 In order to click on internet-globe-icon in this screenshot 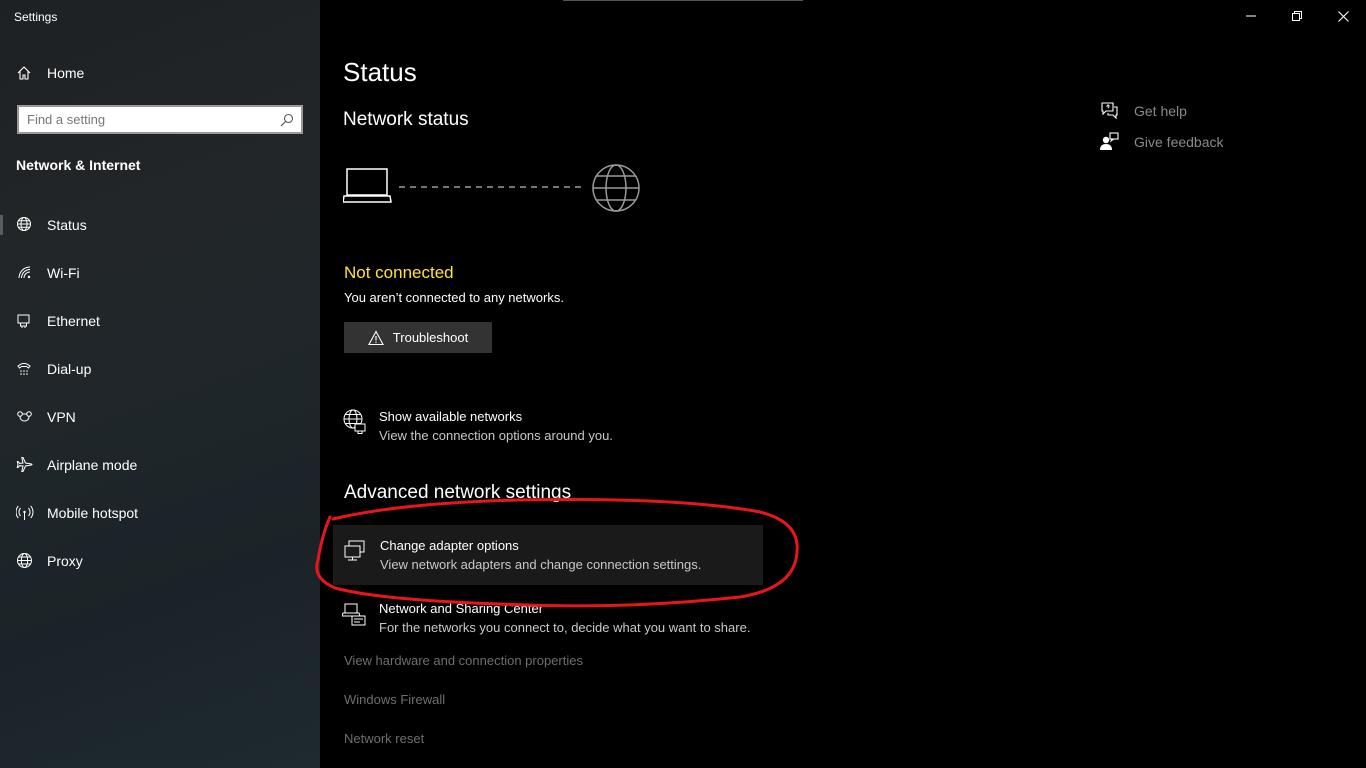, I will do `click(616, 188)`.